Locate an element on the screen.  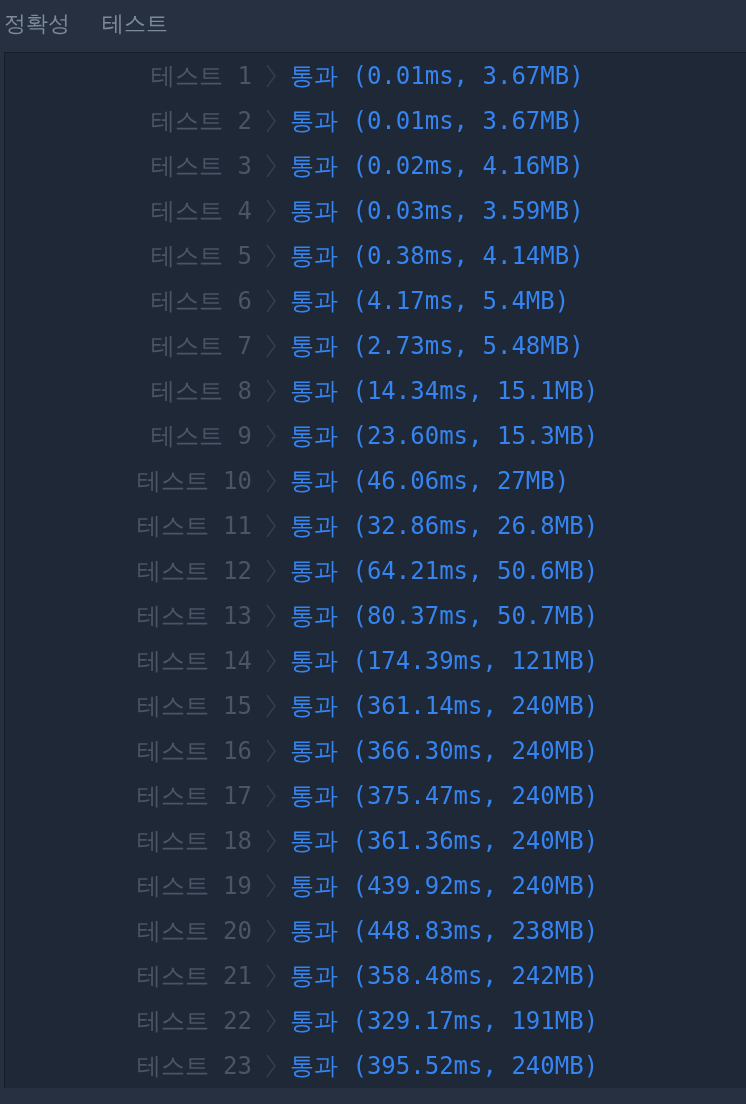
result-text: 통과 (23.60ms, 15.3MB) is located at coordinates (444, 436).